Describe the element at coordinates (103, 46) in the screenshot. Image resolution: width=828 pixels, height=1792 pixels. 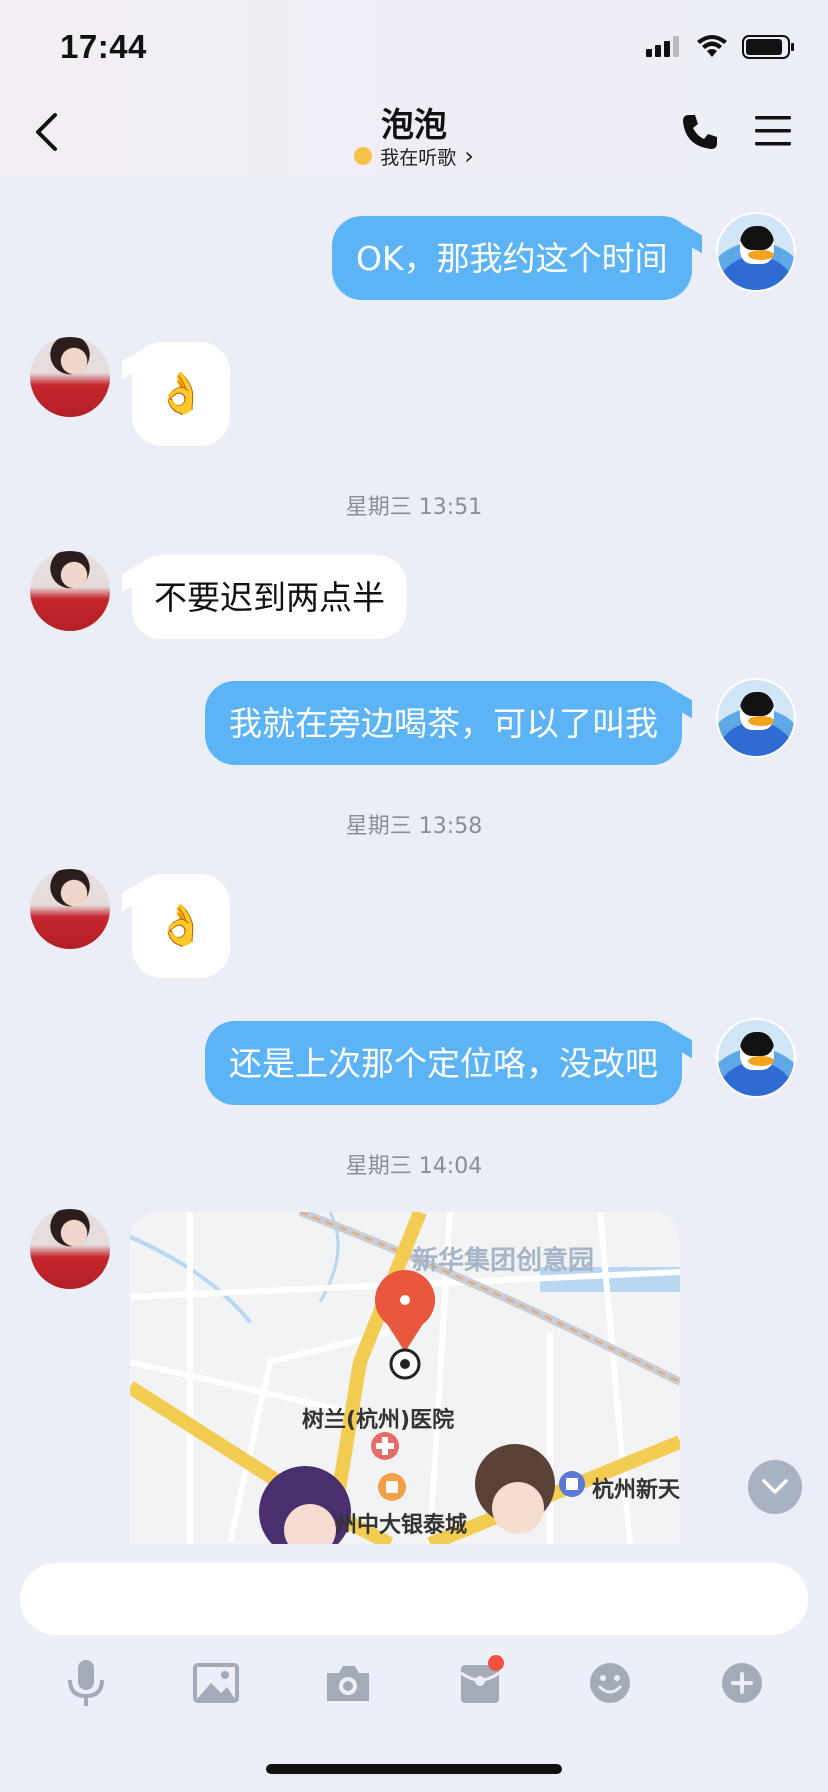
I see `status-time: 17:44` at that location.